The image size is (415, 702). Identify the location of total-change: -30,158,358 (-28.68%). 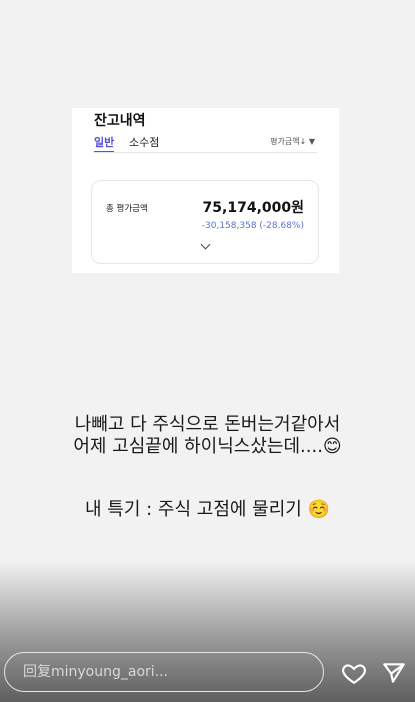
(252, 226).